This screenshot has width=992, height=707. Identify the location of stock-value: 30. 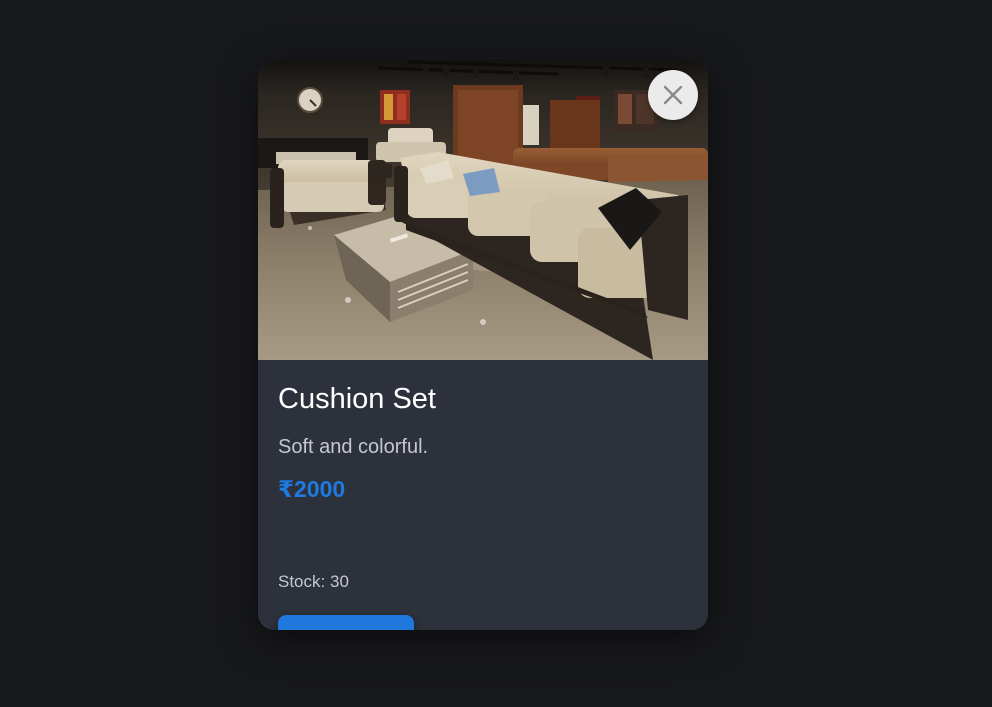
(339, 581).